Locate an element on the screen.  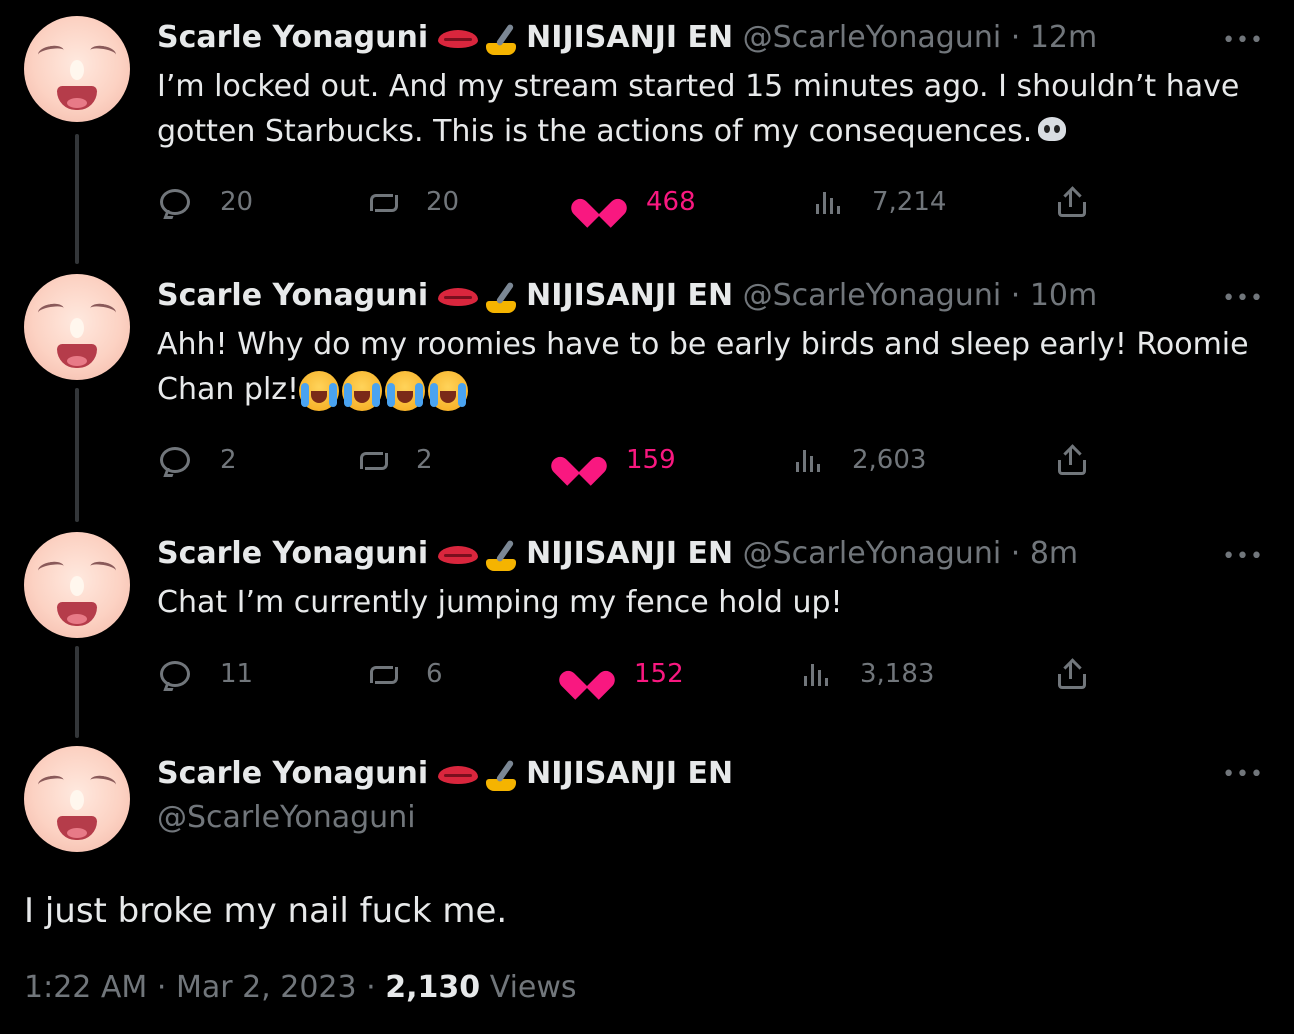
reply-button: 20 is located at coordinates (206, 202).